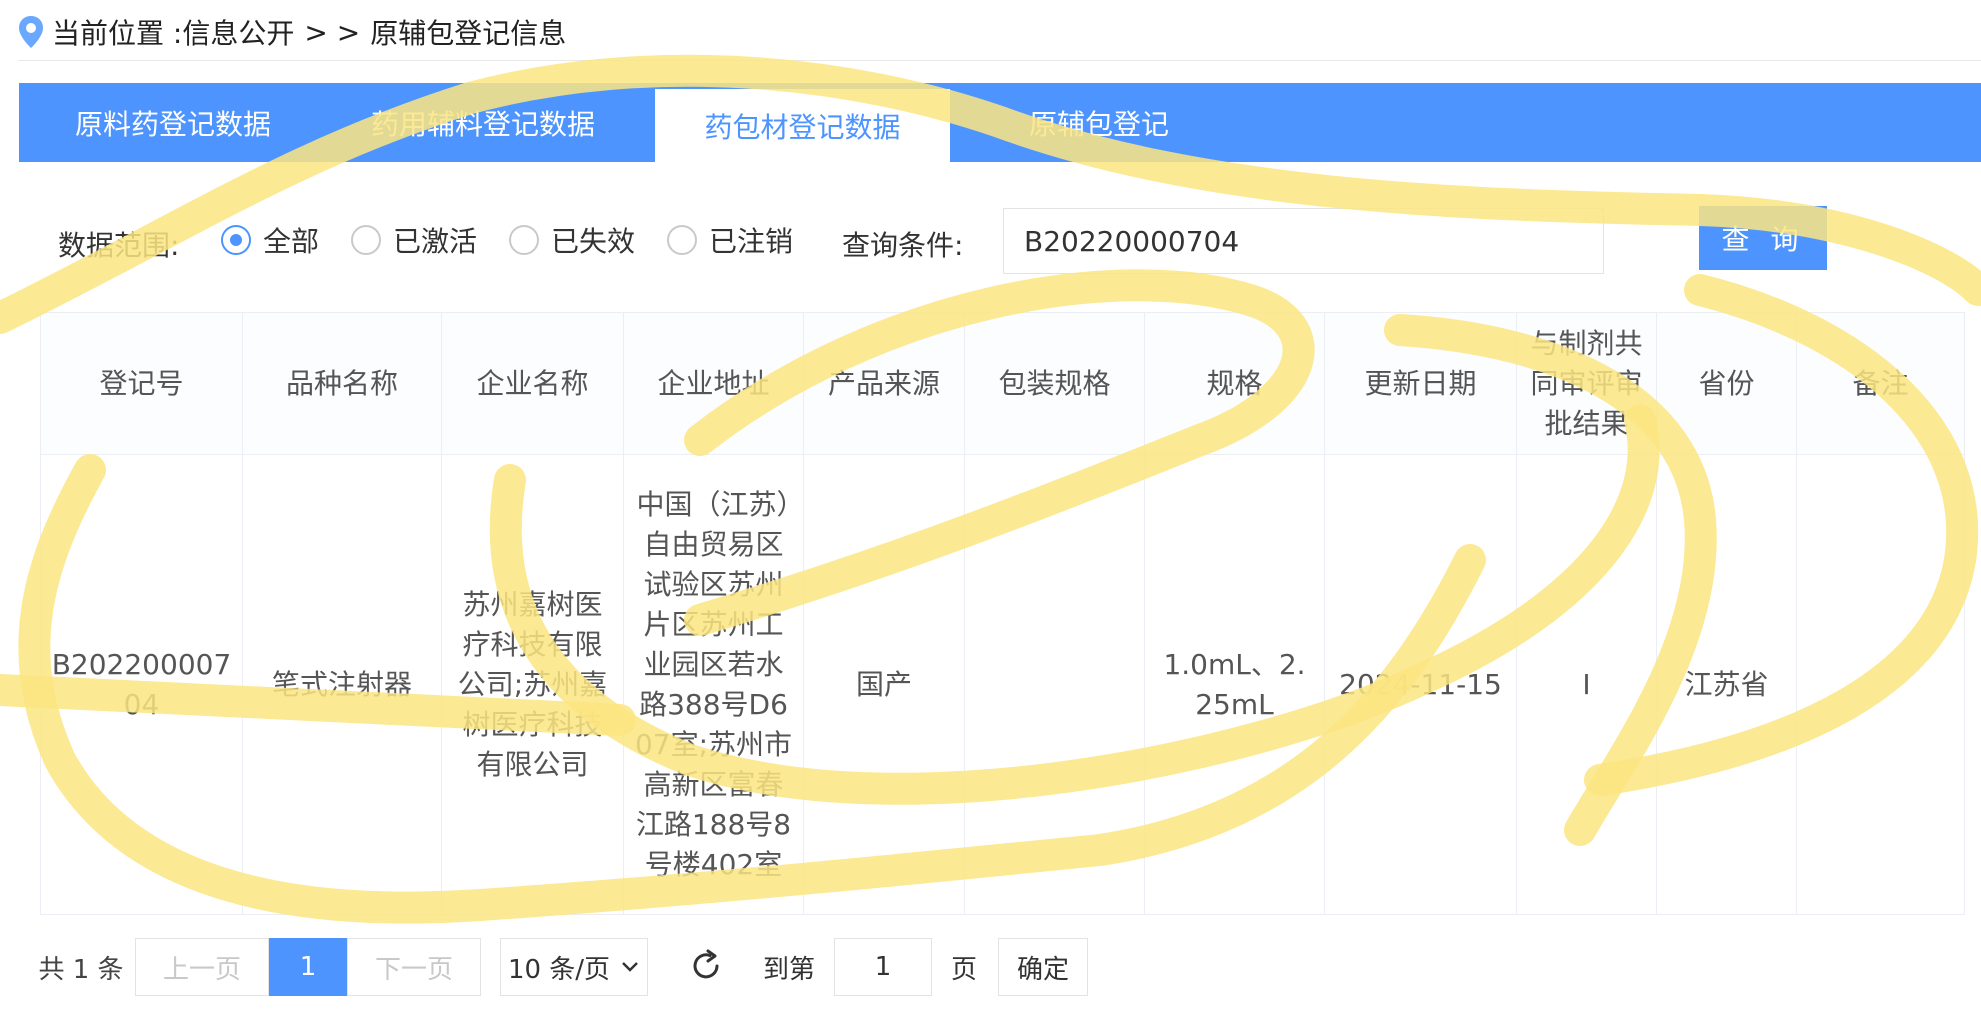 Image resolution: width=1981 pixels, height=1028 pixels. I want to click on tab-bar: 原料药登记数据 药用辅料登记数据 药包材登记数据 原辅包登记, so click(1000, 122).